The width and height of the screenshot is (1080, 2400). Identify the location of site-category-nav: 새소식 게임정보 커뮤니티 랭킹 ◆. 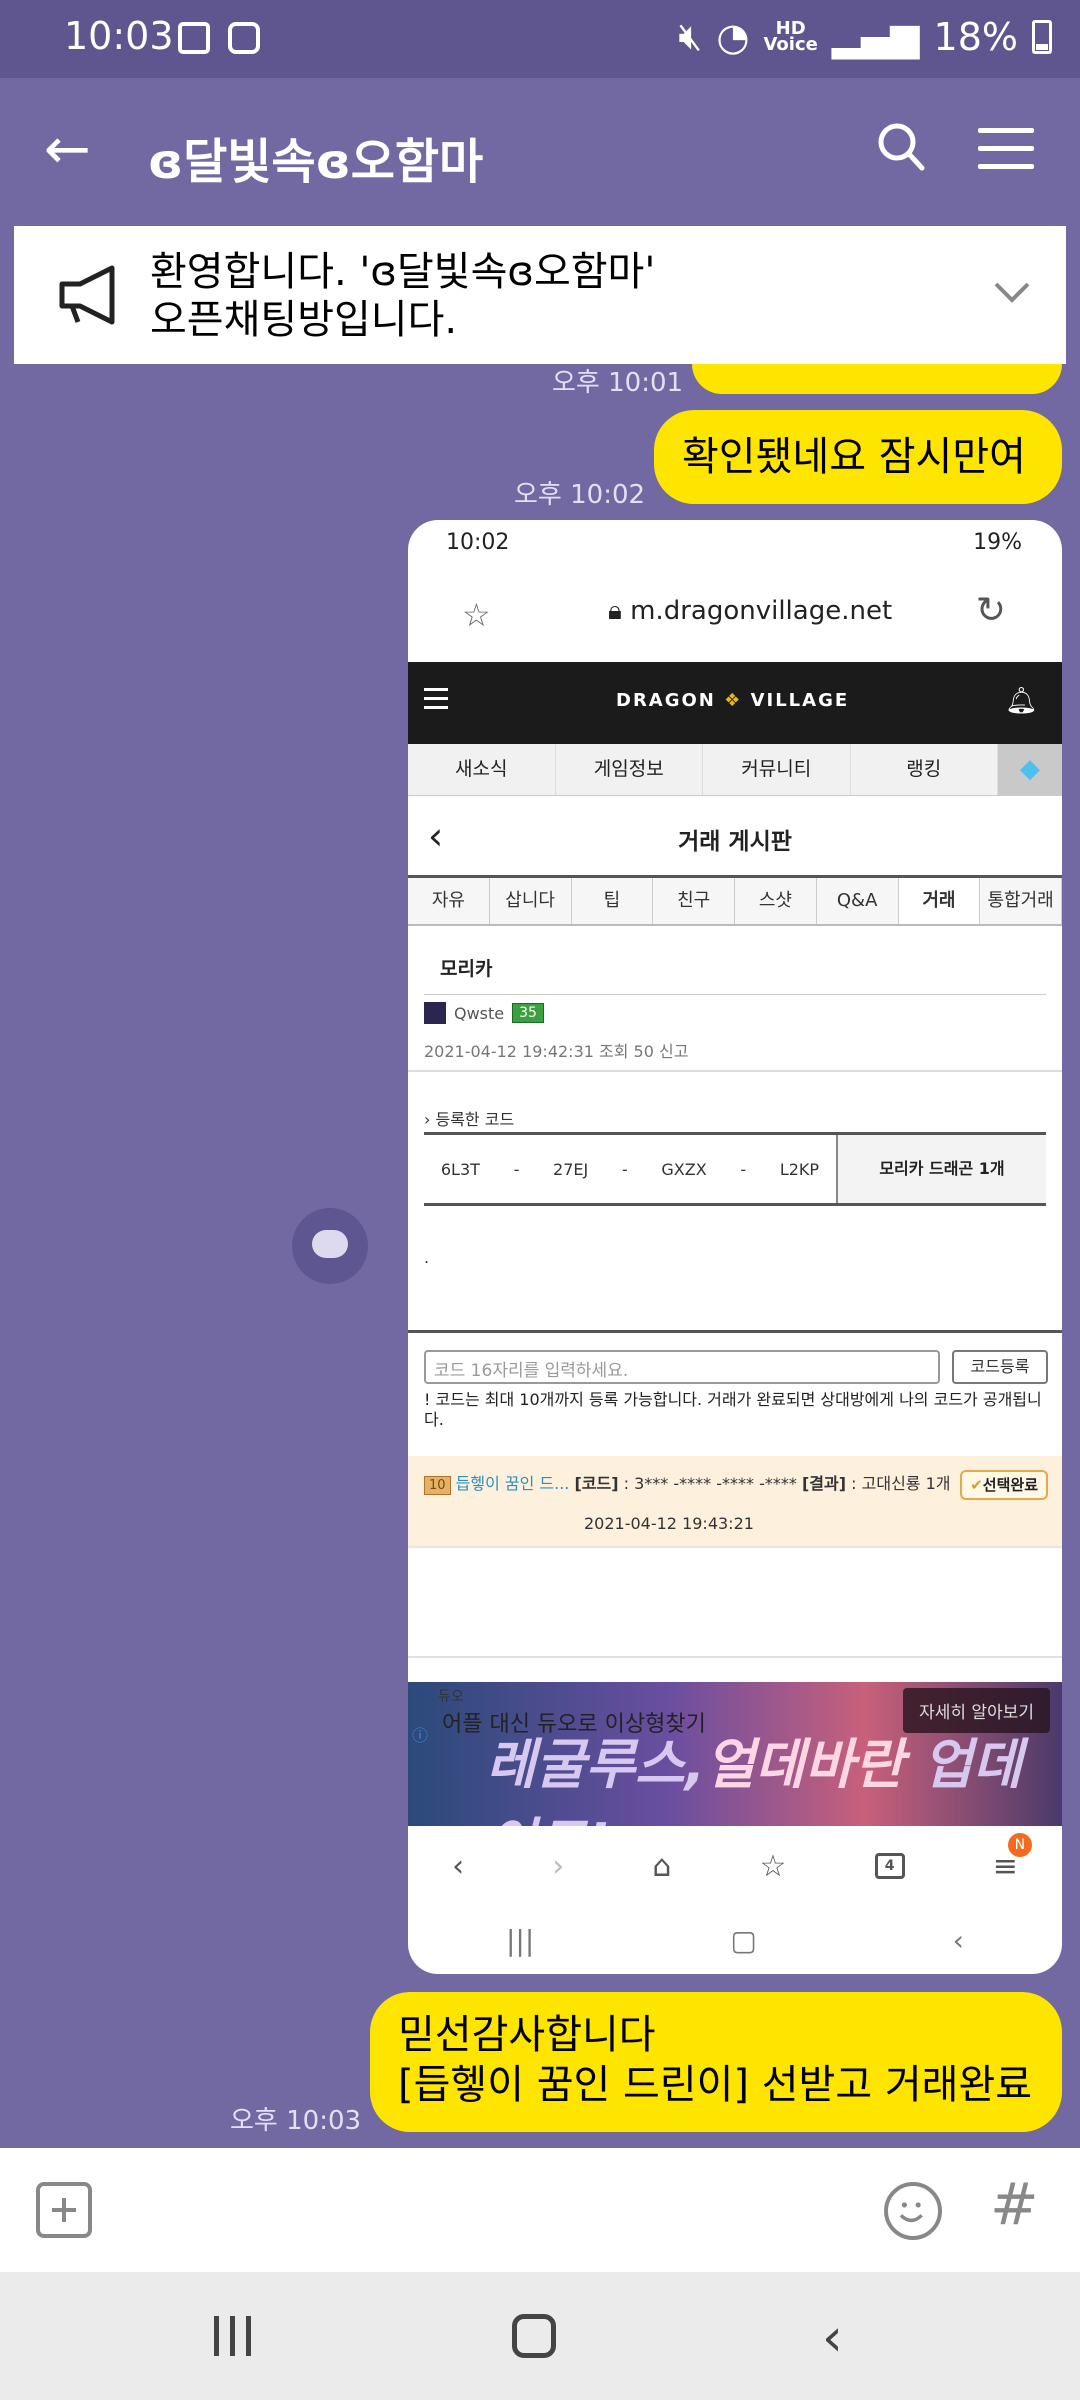
(735, 770).